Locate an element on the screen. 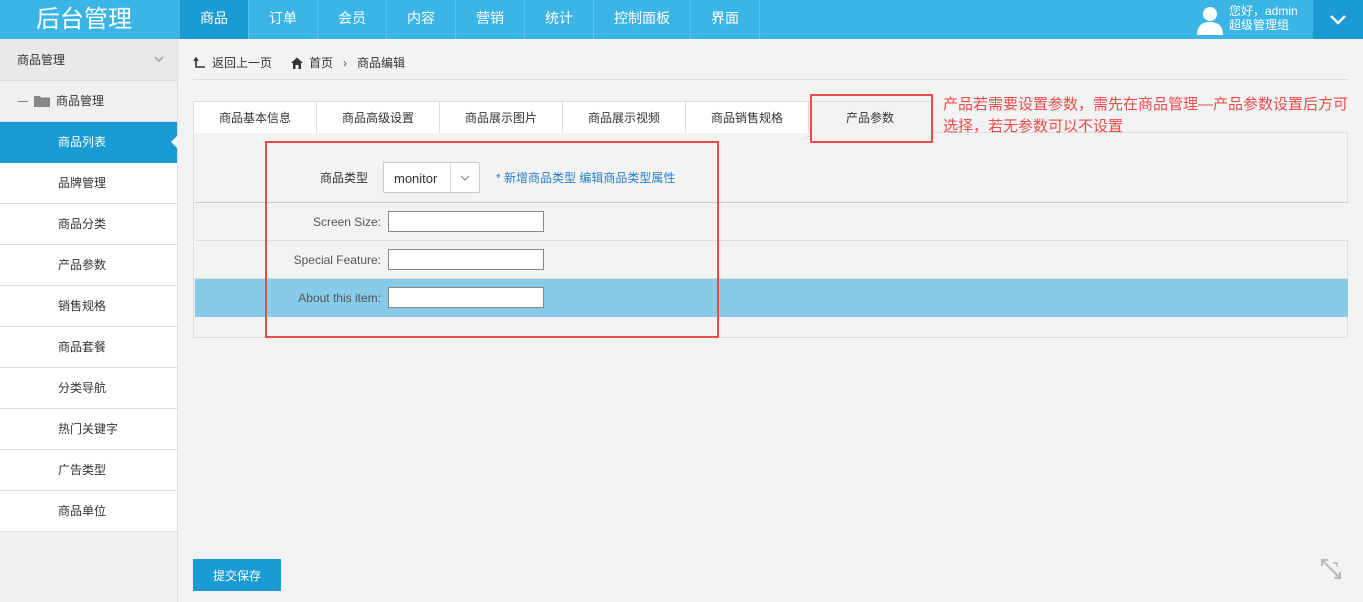 This screenshot has width=1363, height=602. breadcrumb: 返回上一页 首页 › 商品编辑 is located at coordinates (770, 63).